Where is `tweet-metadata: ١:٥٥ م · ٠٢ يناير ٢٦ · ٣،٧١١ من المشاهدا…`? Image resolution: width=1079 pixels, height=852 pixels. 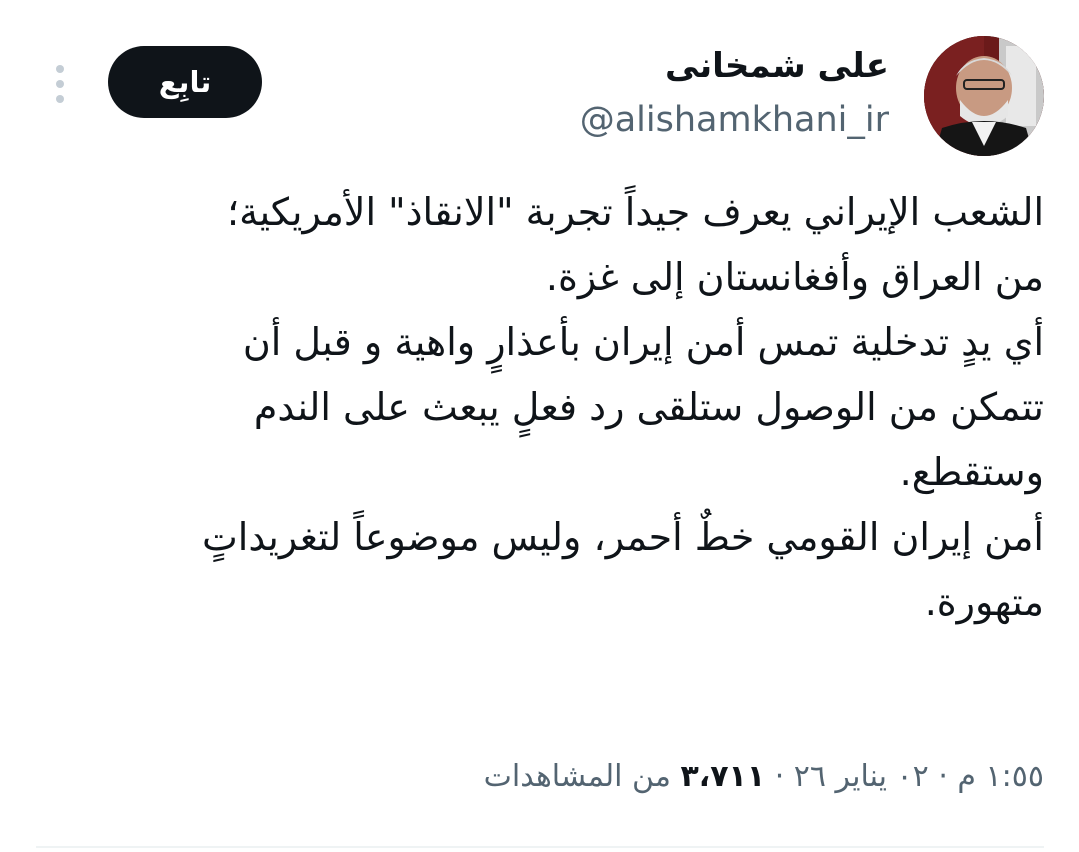
tweet-metadata: ١:٥٥ م · ٠٢ يناير ٢٦ · ٣،٧١١ من المشاهدا… is located at coordinates (672, 777).